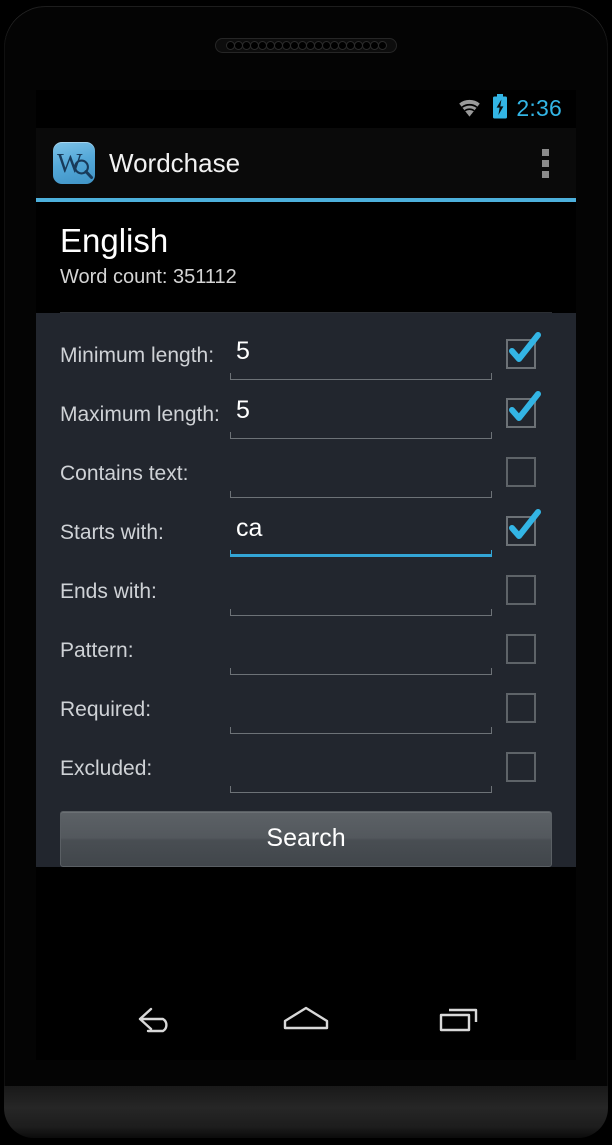 This screenshot has width=612, height=1145. Describe the element at coordinates (306, 109) in the screenshot. I see `status-bar: 2:36` at that location.